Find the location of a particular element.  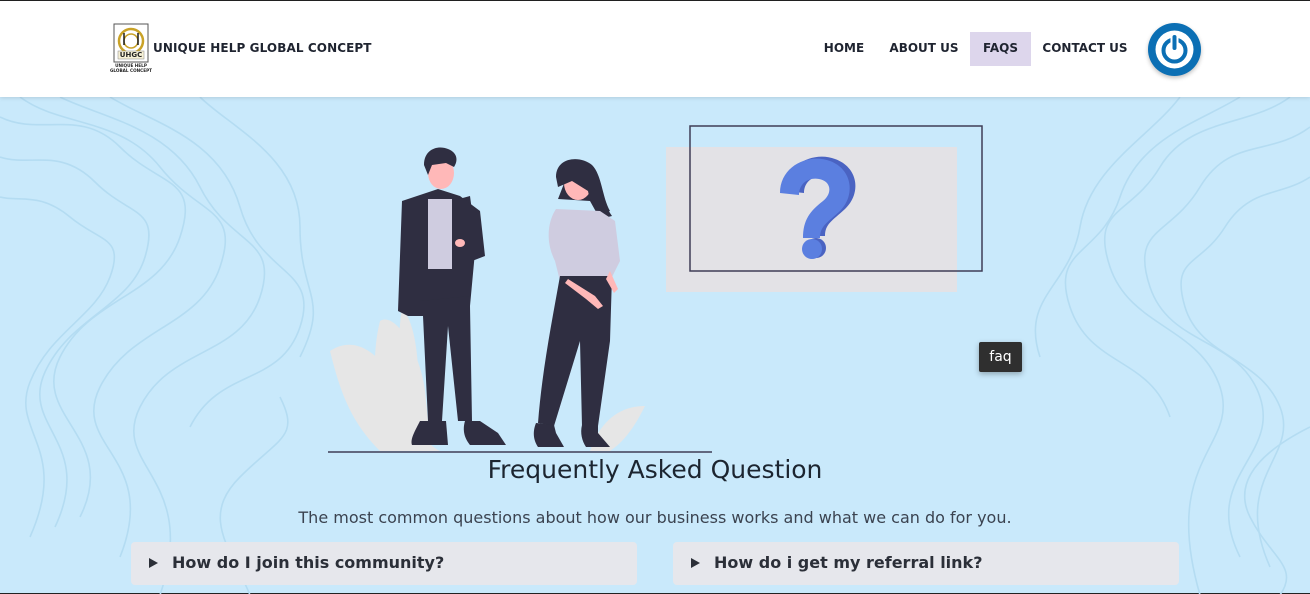

faq-question: How do i get my referral link? is located at coordinates (848, 562).